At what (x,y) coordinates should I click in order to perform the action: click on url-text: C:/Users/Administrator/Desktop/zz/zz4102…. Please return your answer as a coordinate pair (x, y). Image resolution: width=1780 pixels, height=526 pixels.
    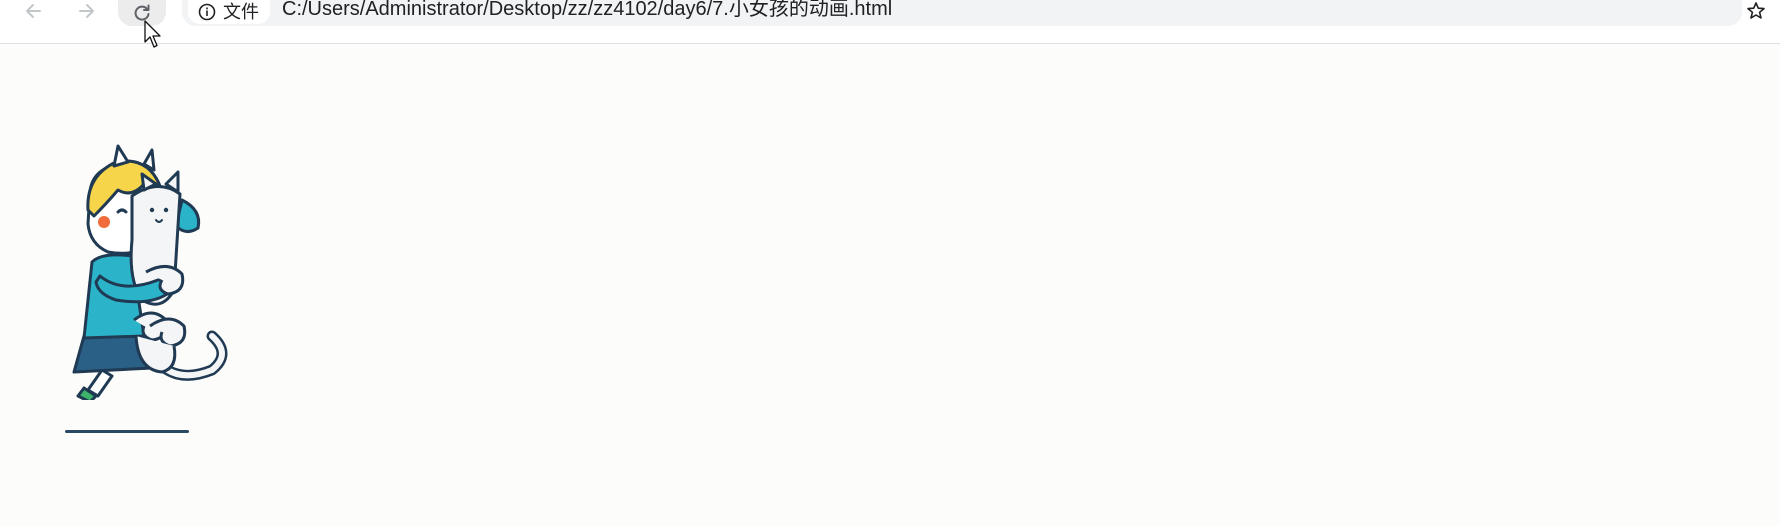
    Looking at the image, I should click on (587, 10).